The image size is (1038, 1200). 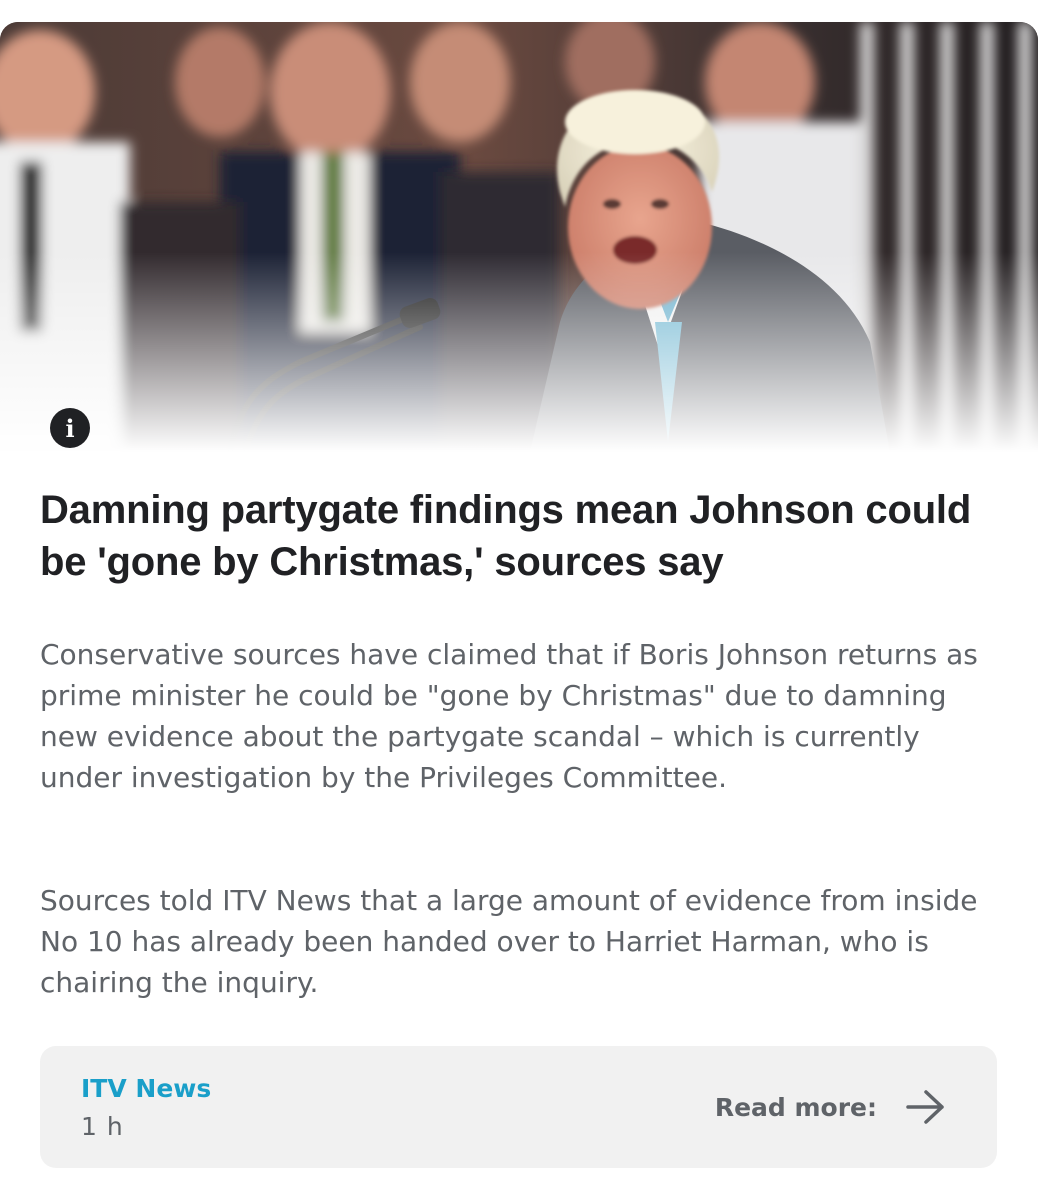 I want to click on info-icon: i, so click(x=70, y=428).